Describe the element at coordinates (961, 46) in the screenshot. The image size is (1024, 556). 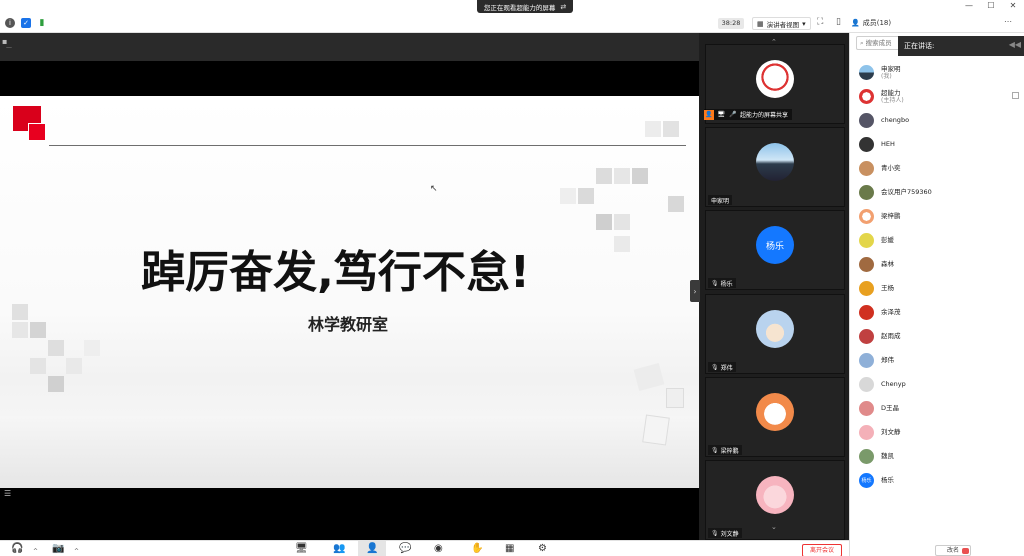
I see `speaking-indicator: 正在讲话: ◀◀` at that location.